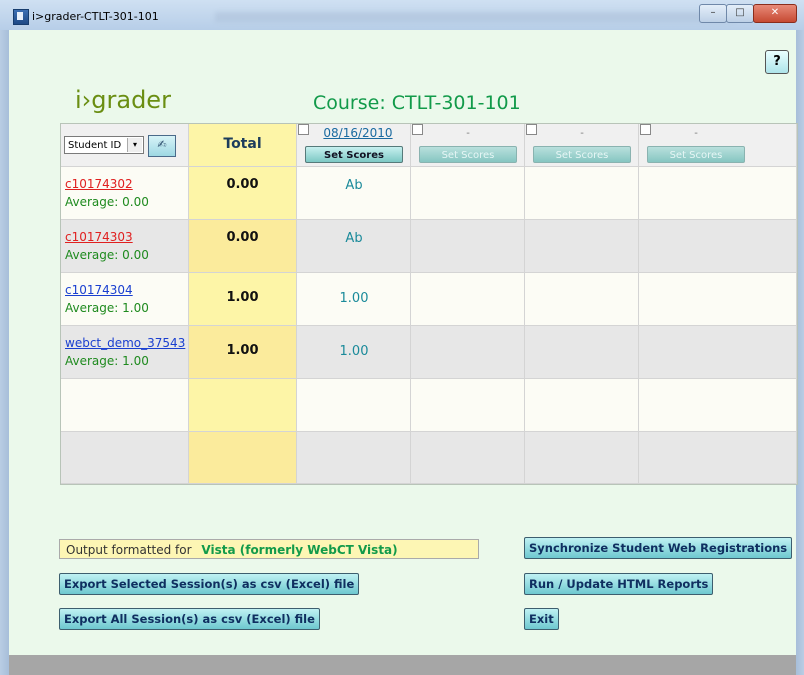 The height and width of the screenshot is (675, 804). I want to click on sort-select: Student ID ▾, so click(104, 145).